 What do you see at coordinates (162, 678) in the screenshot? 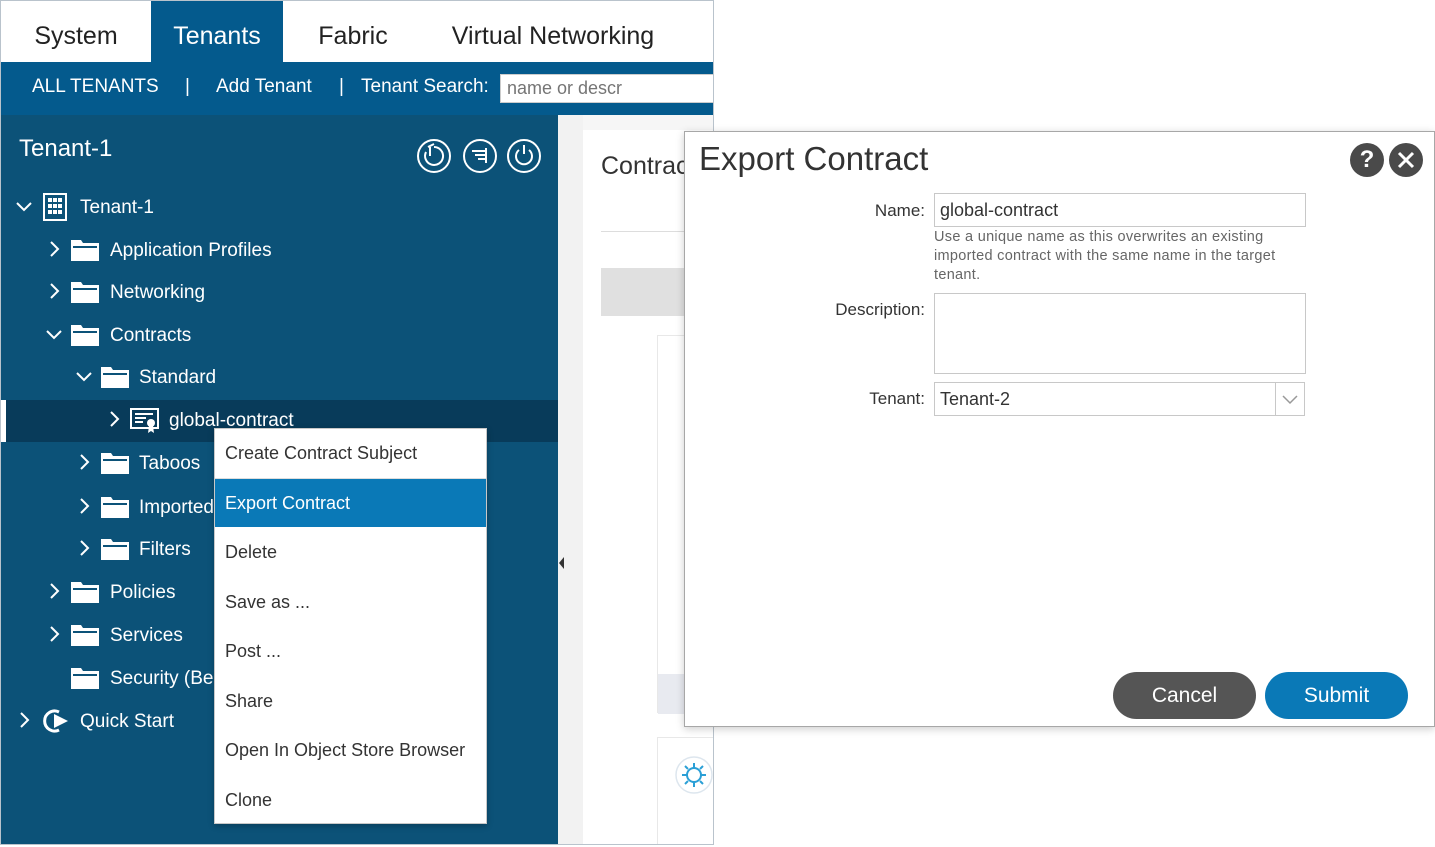
I see `tree-item-label: Security (Be` at bounding box center [162, 678].